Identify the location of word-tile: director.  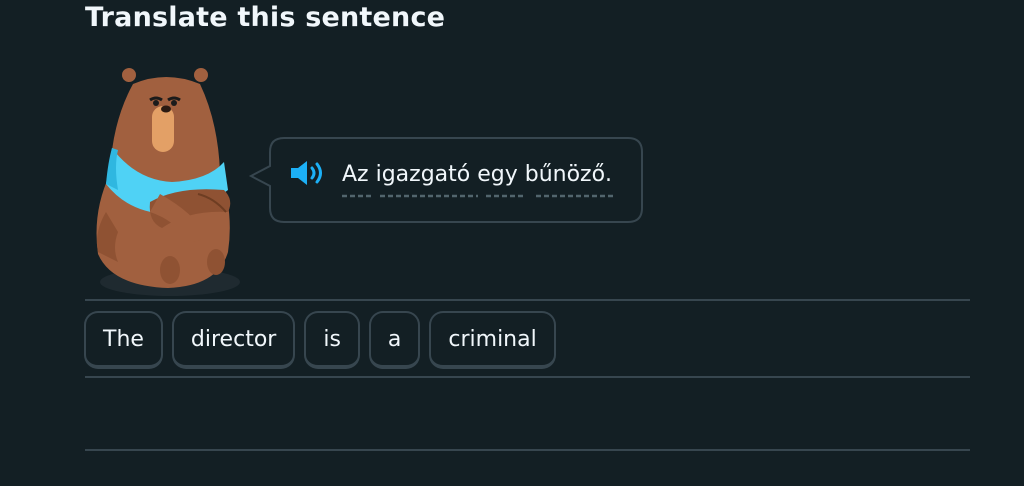
(233, 340).